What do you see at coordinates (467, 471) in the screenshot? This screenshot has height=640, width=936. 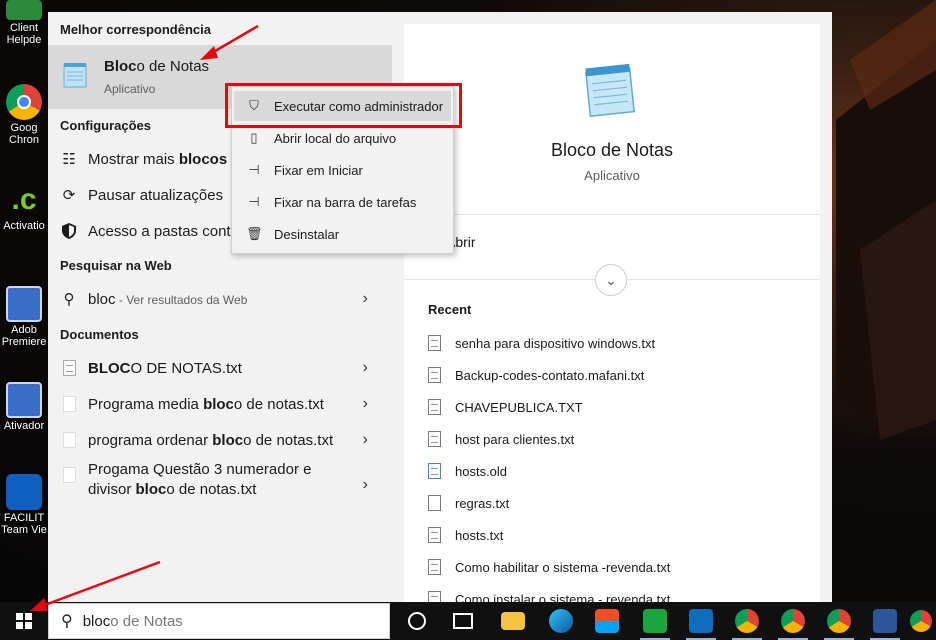 I see `recent-item: hosts.old` at bounding box center [467, 471].